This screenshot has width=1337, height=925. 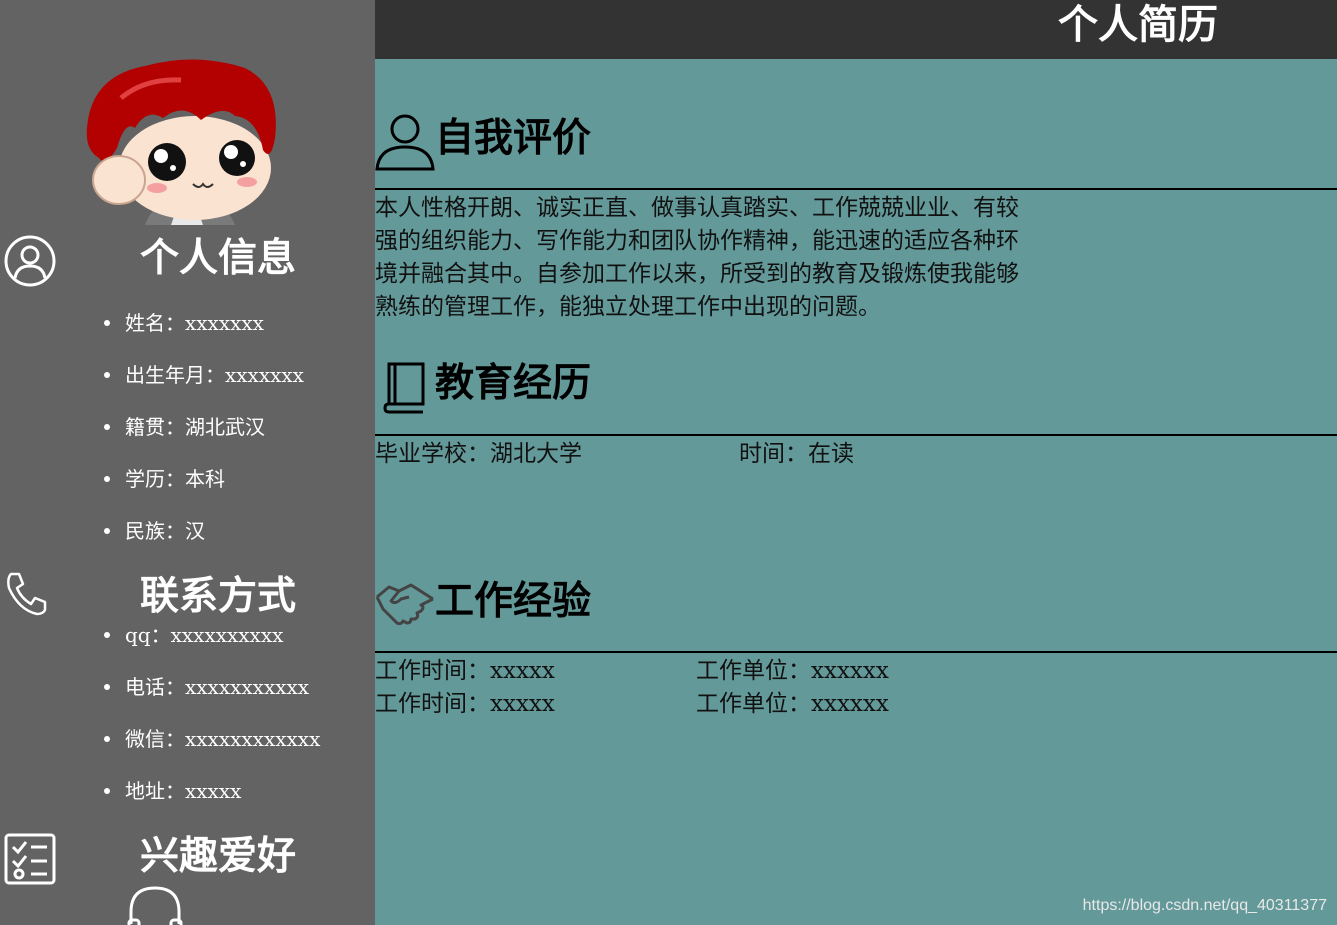 What do you see at coordinates (212, 804) in the screenshot?
I see `list-item: 地址：xxxxx` at bounding box center [212, 804].